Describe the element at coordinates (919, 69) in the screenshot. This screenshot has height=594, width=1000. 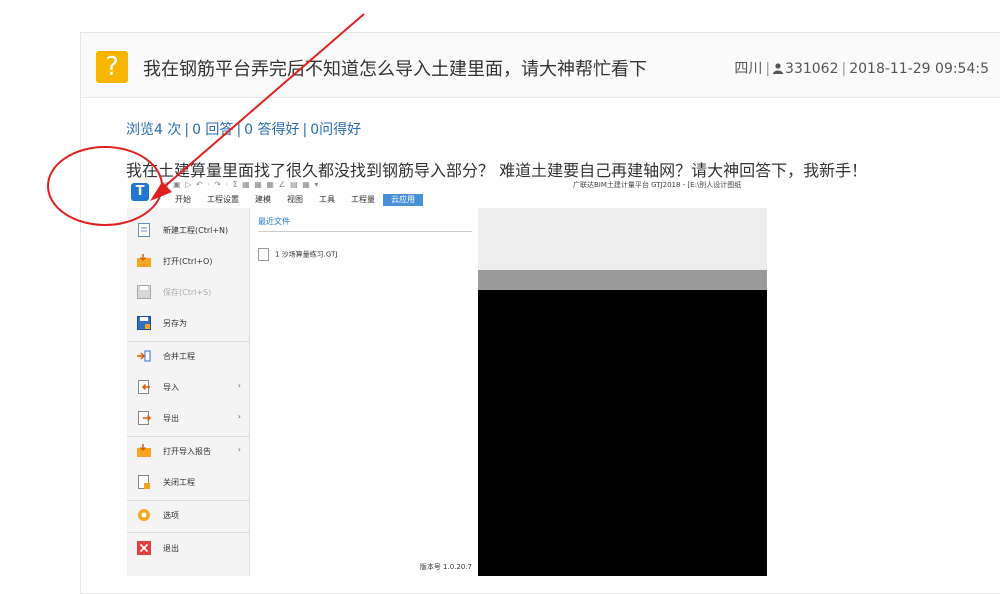
I see `question-datetime: 2018-11-29 09:54:5` at that location.